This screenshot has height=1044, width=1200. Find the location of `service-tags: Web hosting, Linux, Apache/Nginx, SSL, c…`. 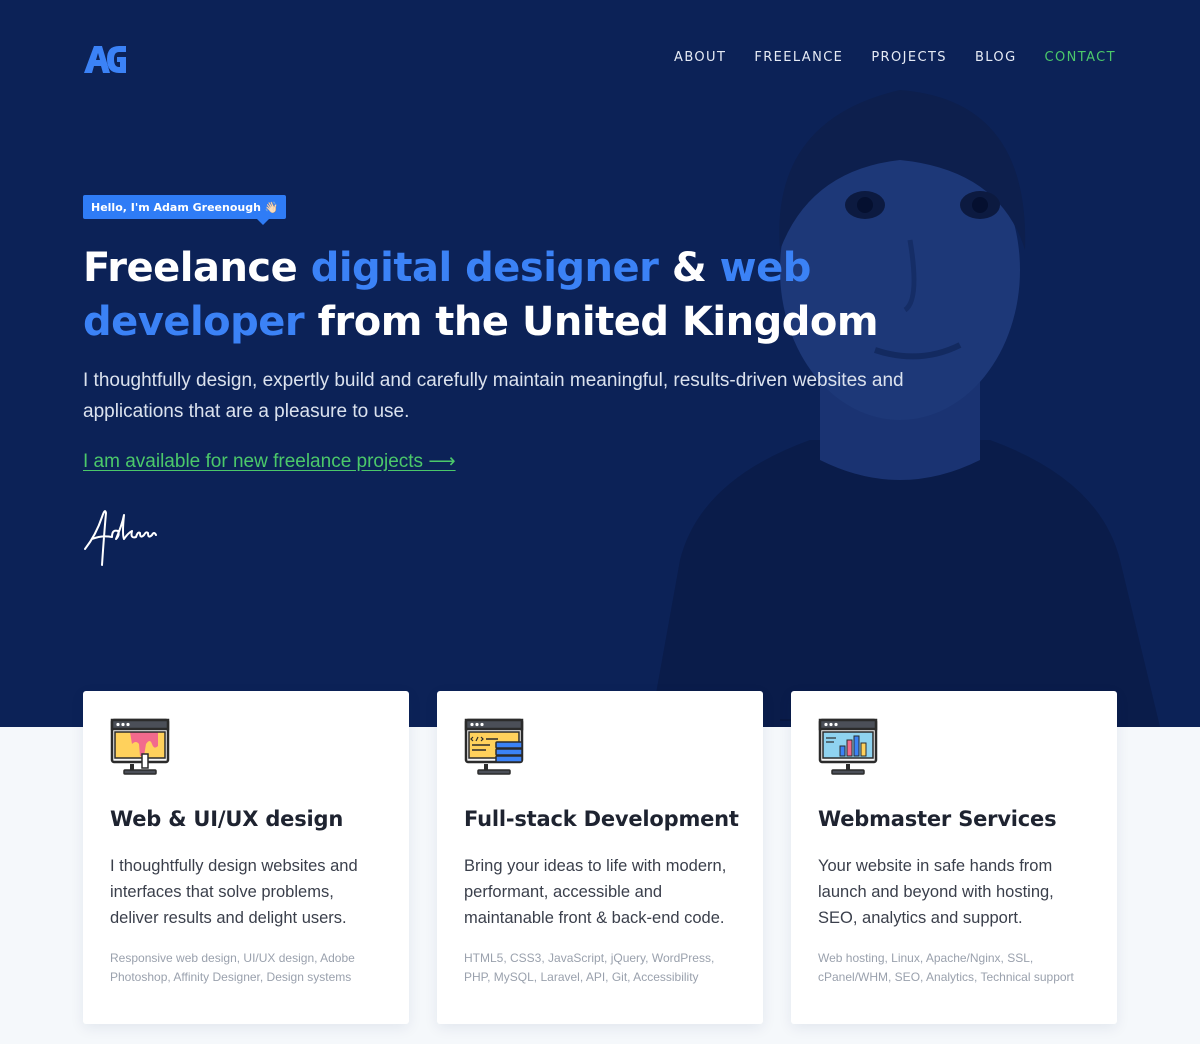

service-tags: Web hosting, Linux, Apache/Nginx, SSL, c… is located at coordinates (946, 967).